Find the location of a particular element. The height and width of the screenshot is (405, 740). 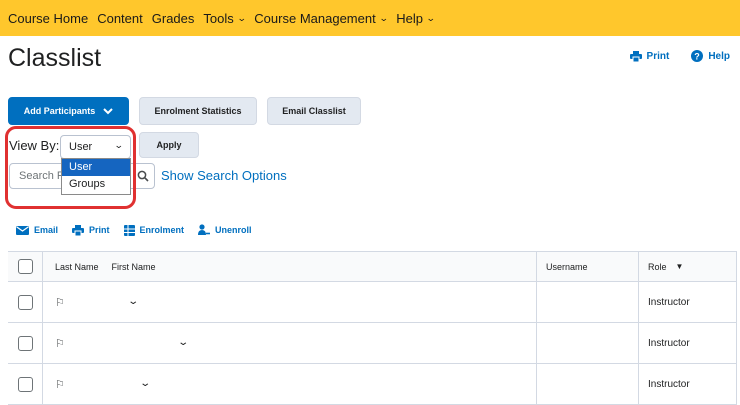

nav-course-home: Course Home is located at coordinates (48, 18).